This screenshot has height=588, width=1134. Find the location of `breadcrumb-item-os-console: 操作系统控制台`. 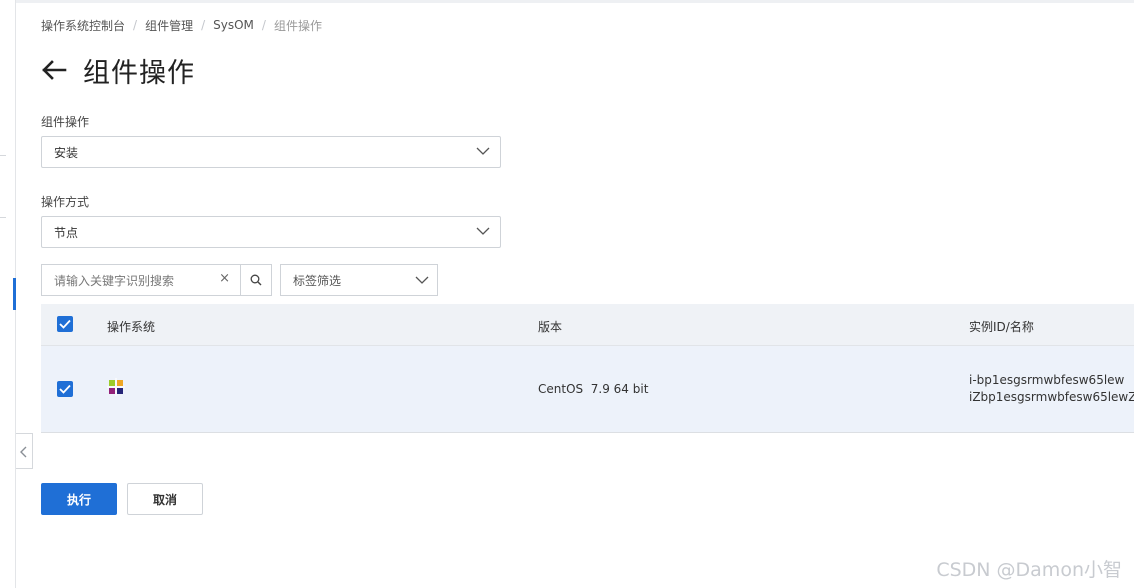

breadcrumb-item-os-console: 操作系统控制台 is located at coordinates (83, 25).